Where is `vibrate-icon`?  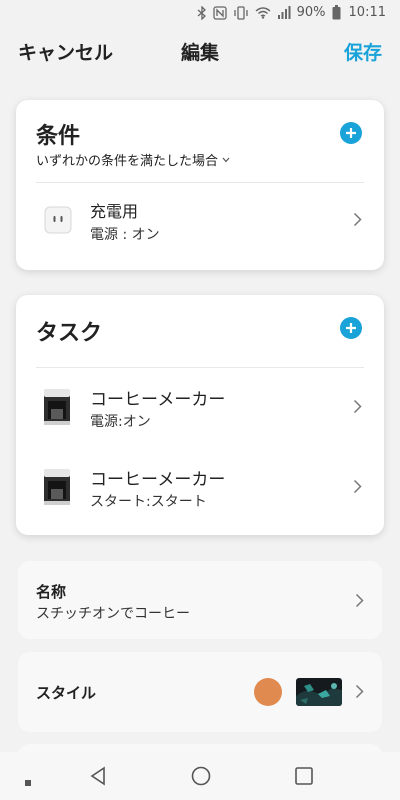 vibrate-icon is located at coordinates (241, 12).